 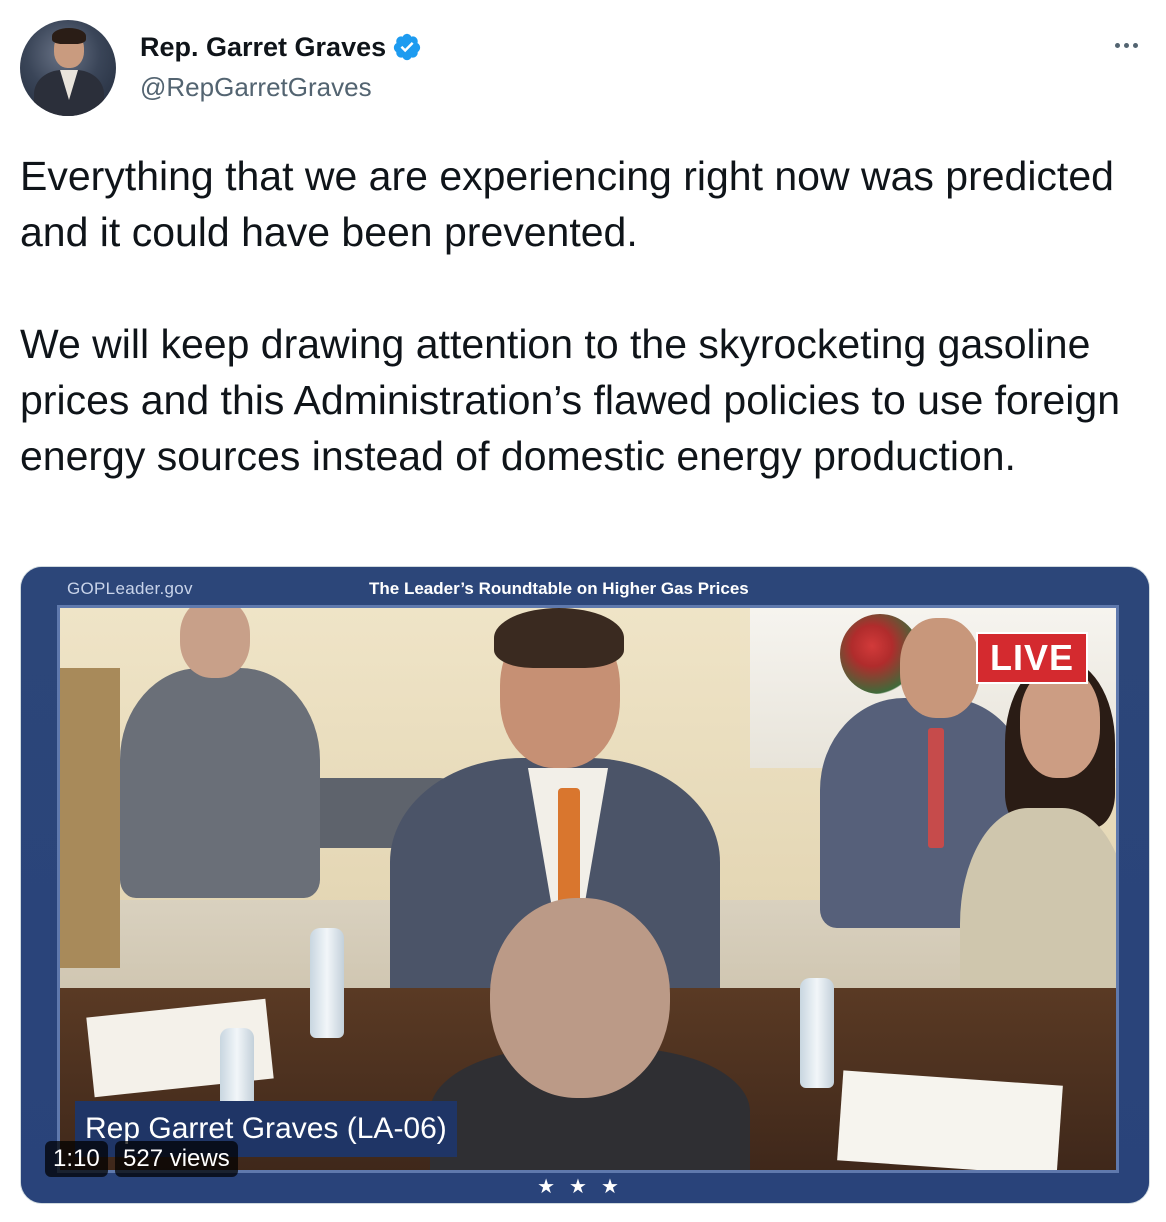 I want to click on more-horizontal-icon, so click(x=1126, y=45).